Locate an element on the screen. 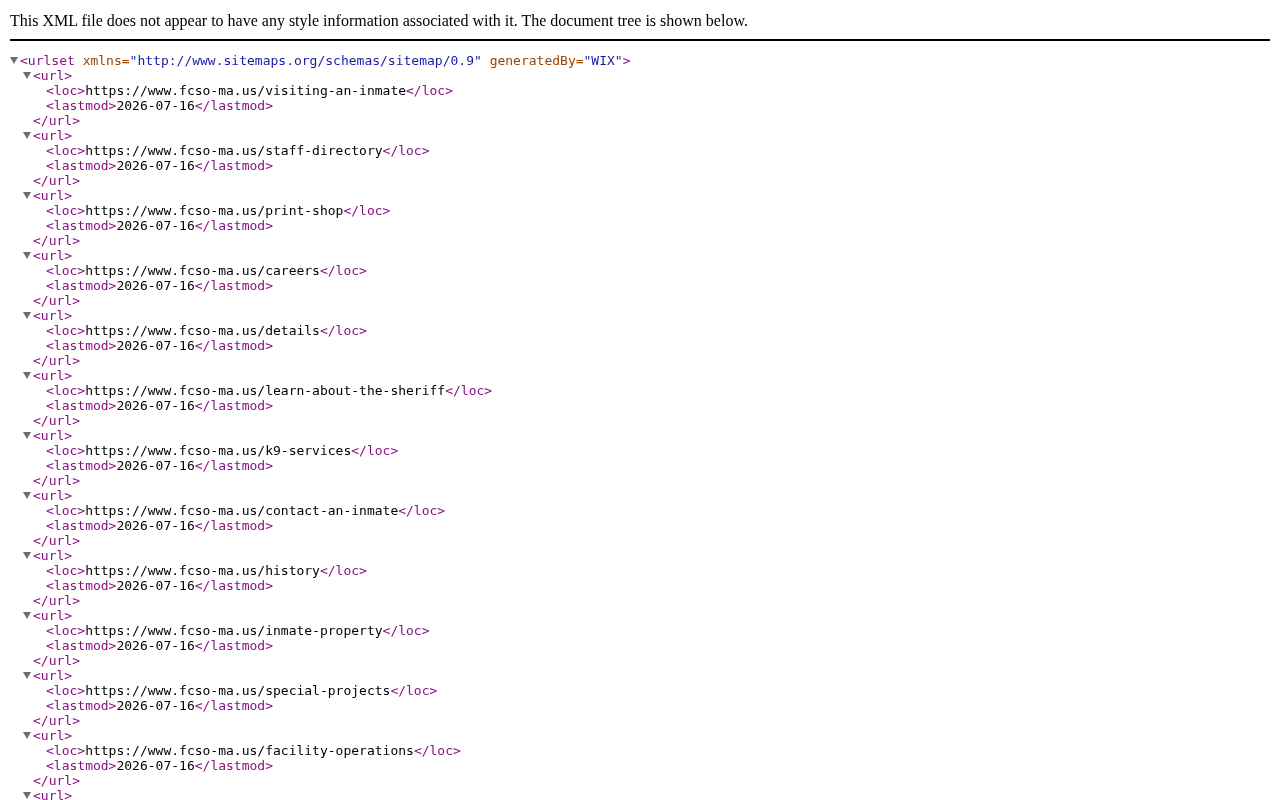 The width and height of the screenshot is (1280, 800). xml-open-tag: <urlset xmlns="http://www.sitemaps.org/schemas/sitemap/0.9" generatedBy="WIX"> is located at coordinates (325, 60).